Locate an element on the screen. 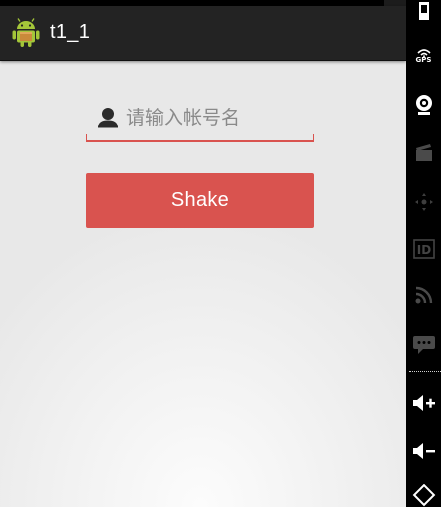  video-clapper-icon is located at coordinates (423, 152).